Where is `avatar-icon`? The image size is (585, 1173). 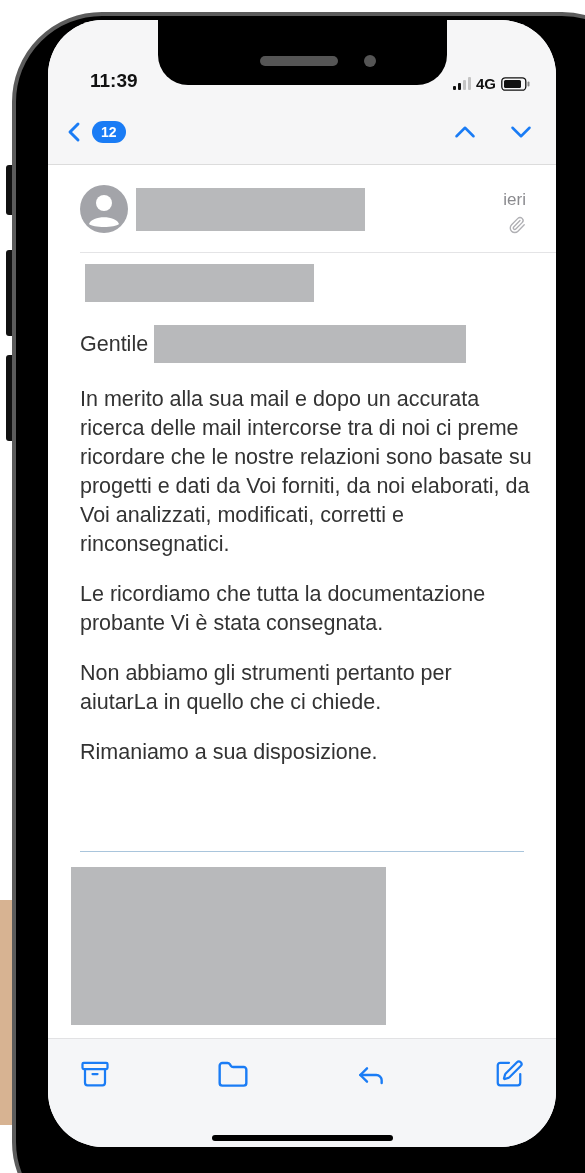
avatar-icon is located at coordinates (104, 209).